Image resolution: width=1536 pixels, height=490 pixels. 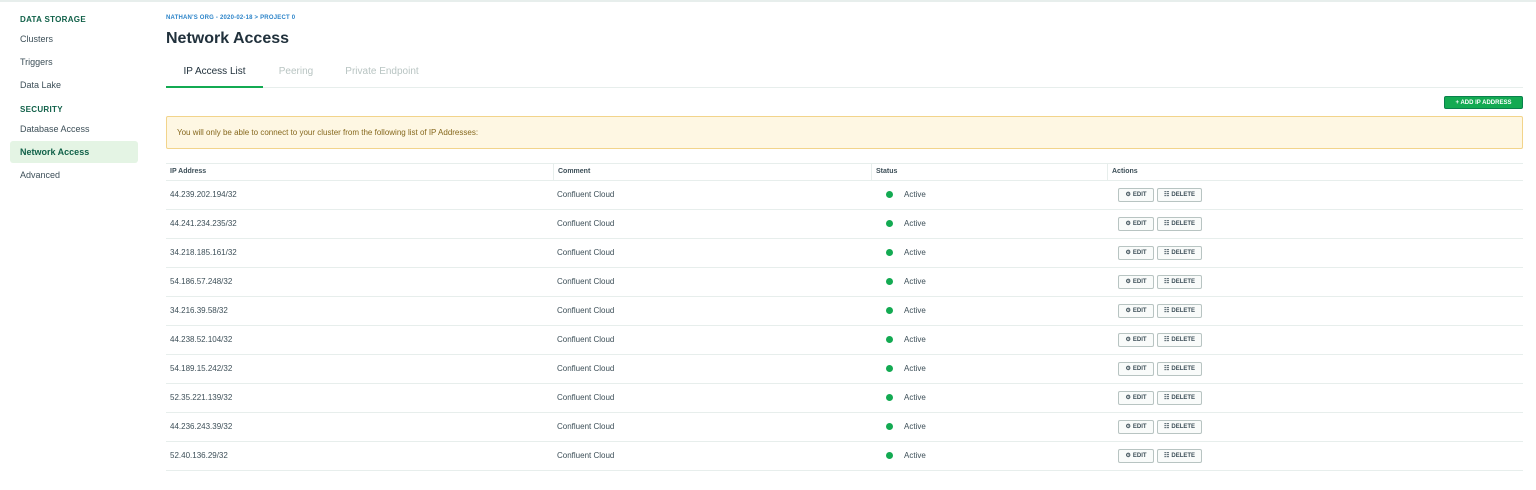 I want to click on ip-address-cell: 44.239.202.194/32, so click(x=203, y=194).